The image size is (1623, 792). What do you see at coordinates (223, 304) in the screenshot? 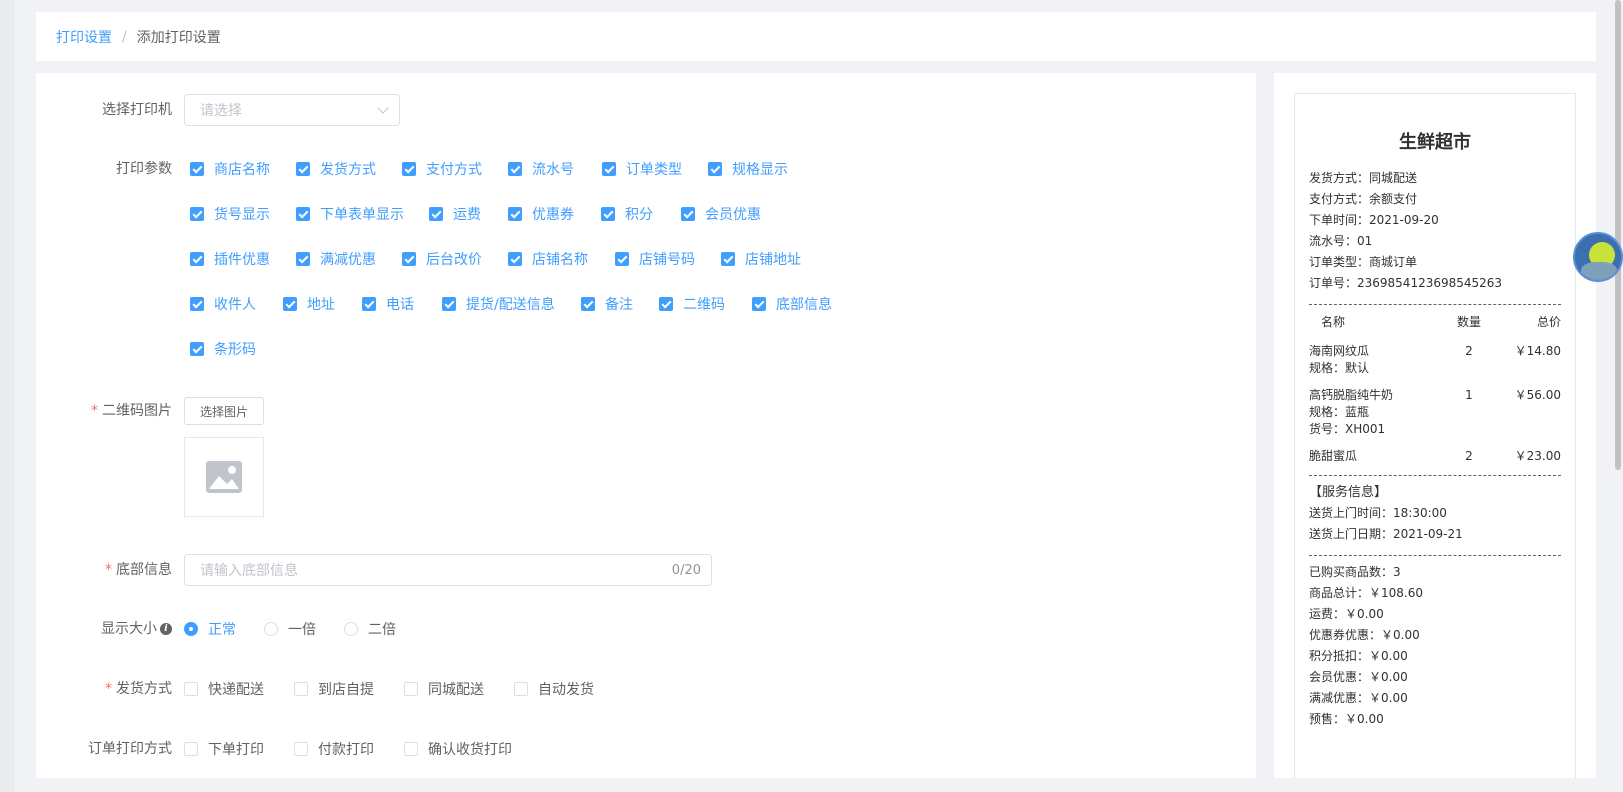
I see `checkbox-option: 收件人` at bounding box center [223, 304].